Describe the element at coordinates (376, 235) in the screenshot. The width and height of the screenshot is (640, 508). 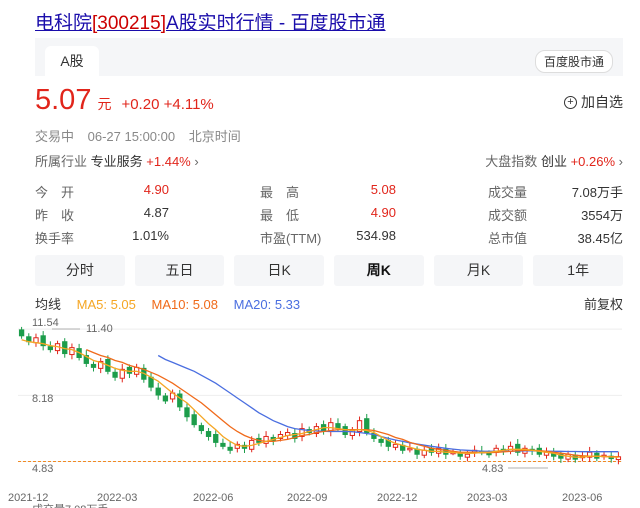
I see `stat-value: 534.98` at that location.